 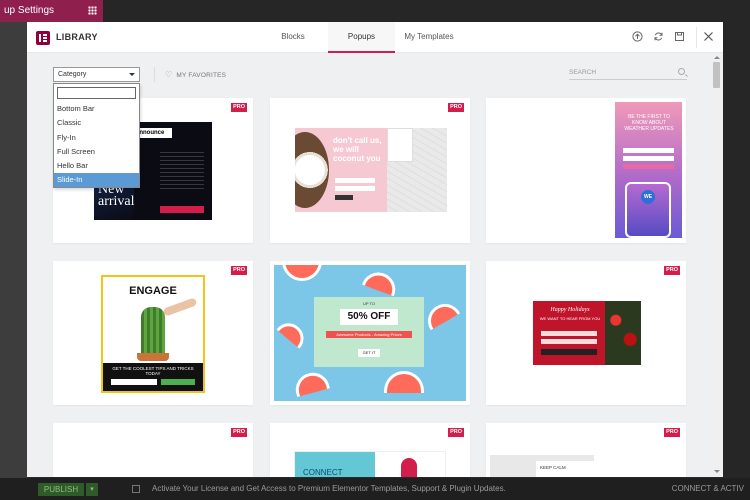 I want to click on panel-title: up Settings, so click(x=29, y=10).